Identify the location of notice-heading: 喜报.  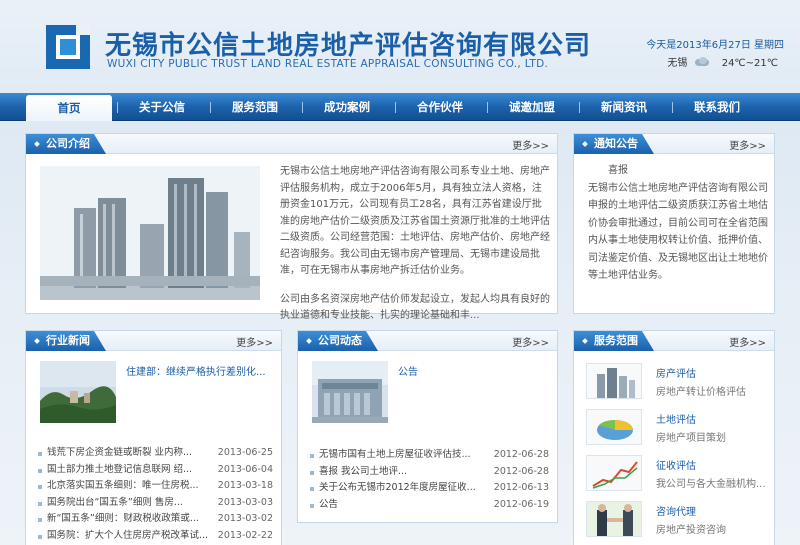
(618, 170).